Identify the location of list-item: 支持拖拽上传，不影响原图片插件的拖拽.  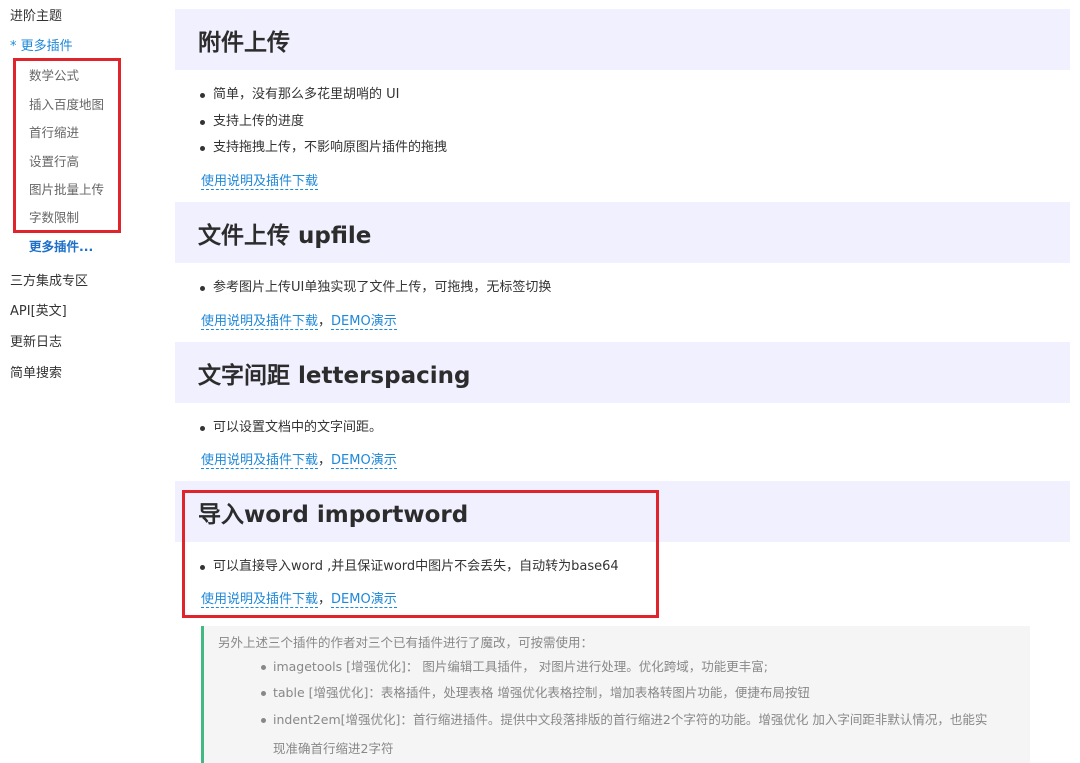
(323, 147).